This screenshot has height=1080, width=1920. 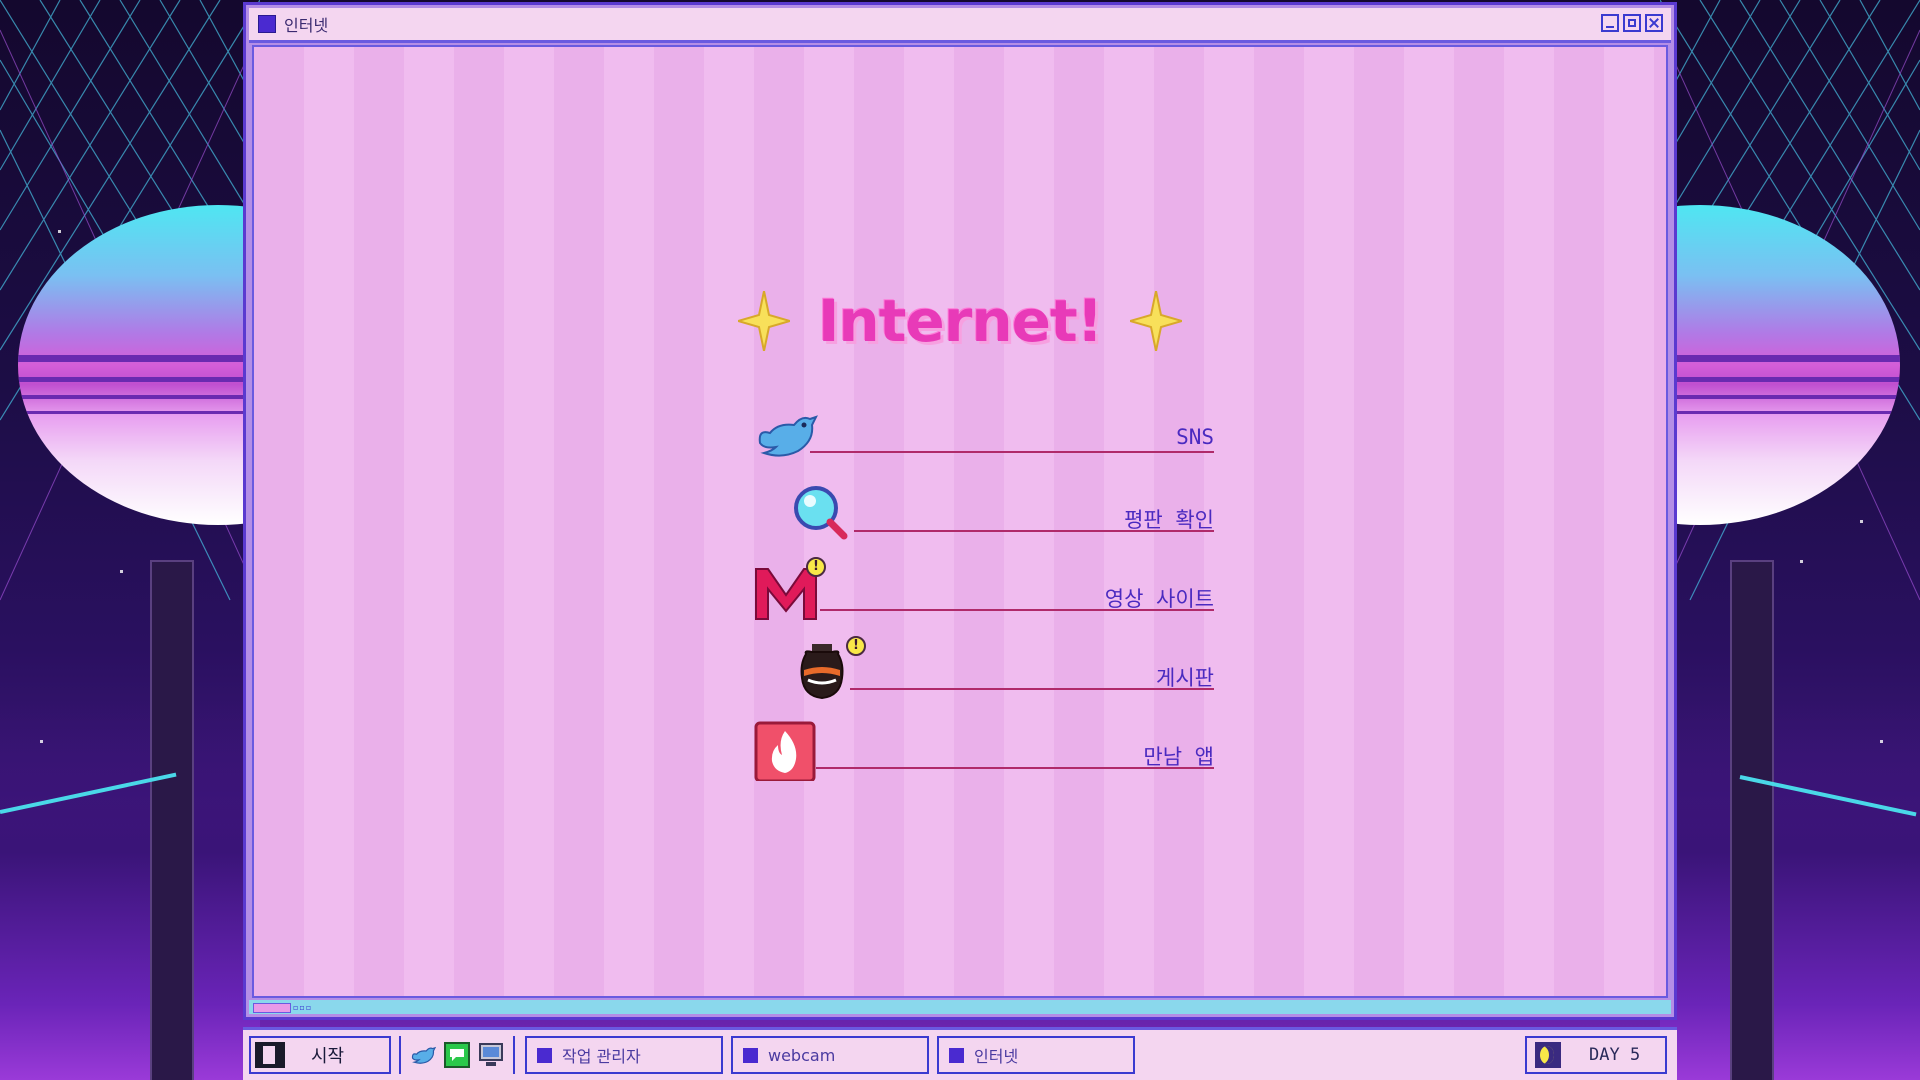 I want to click on window-app-icon, so click(x=267, y=24).